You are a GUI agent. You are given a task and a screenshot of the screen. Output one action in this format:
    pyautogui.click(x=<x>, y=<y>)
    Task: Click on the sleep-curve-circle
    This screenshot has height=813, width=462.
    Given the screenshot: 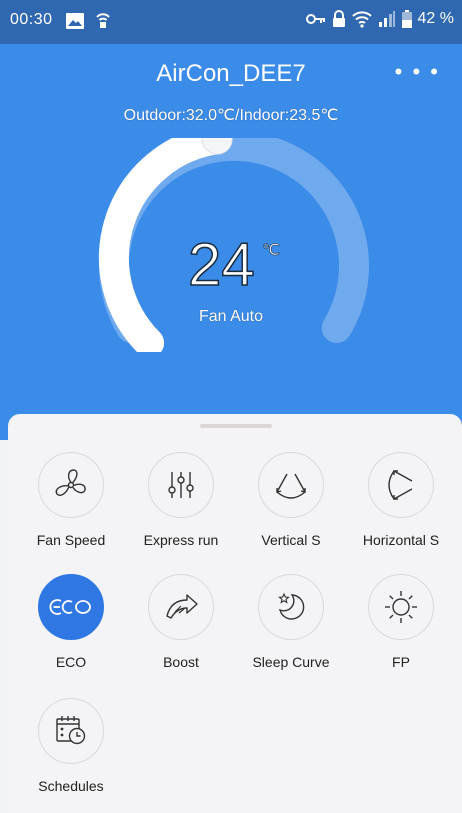 What is the action you would take?
    pyautogui.click(x=291, y=607)
    